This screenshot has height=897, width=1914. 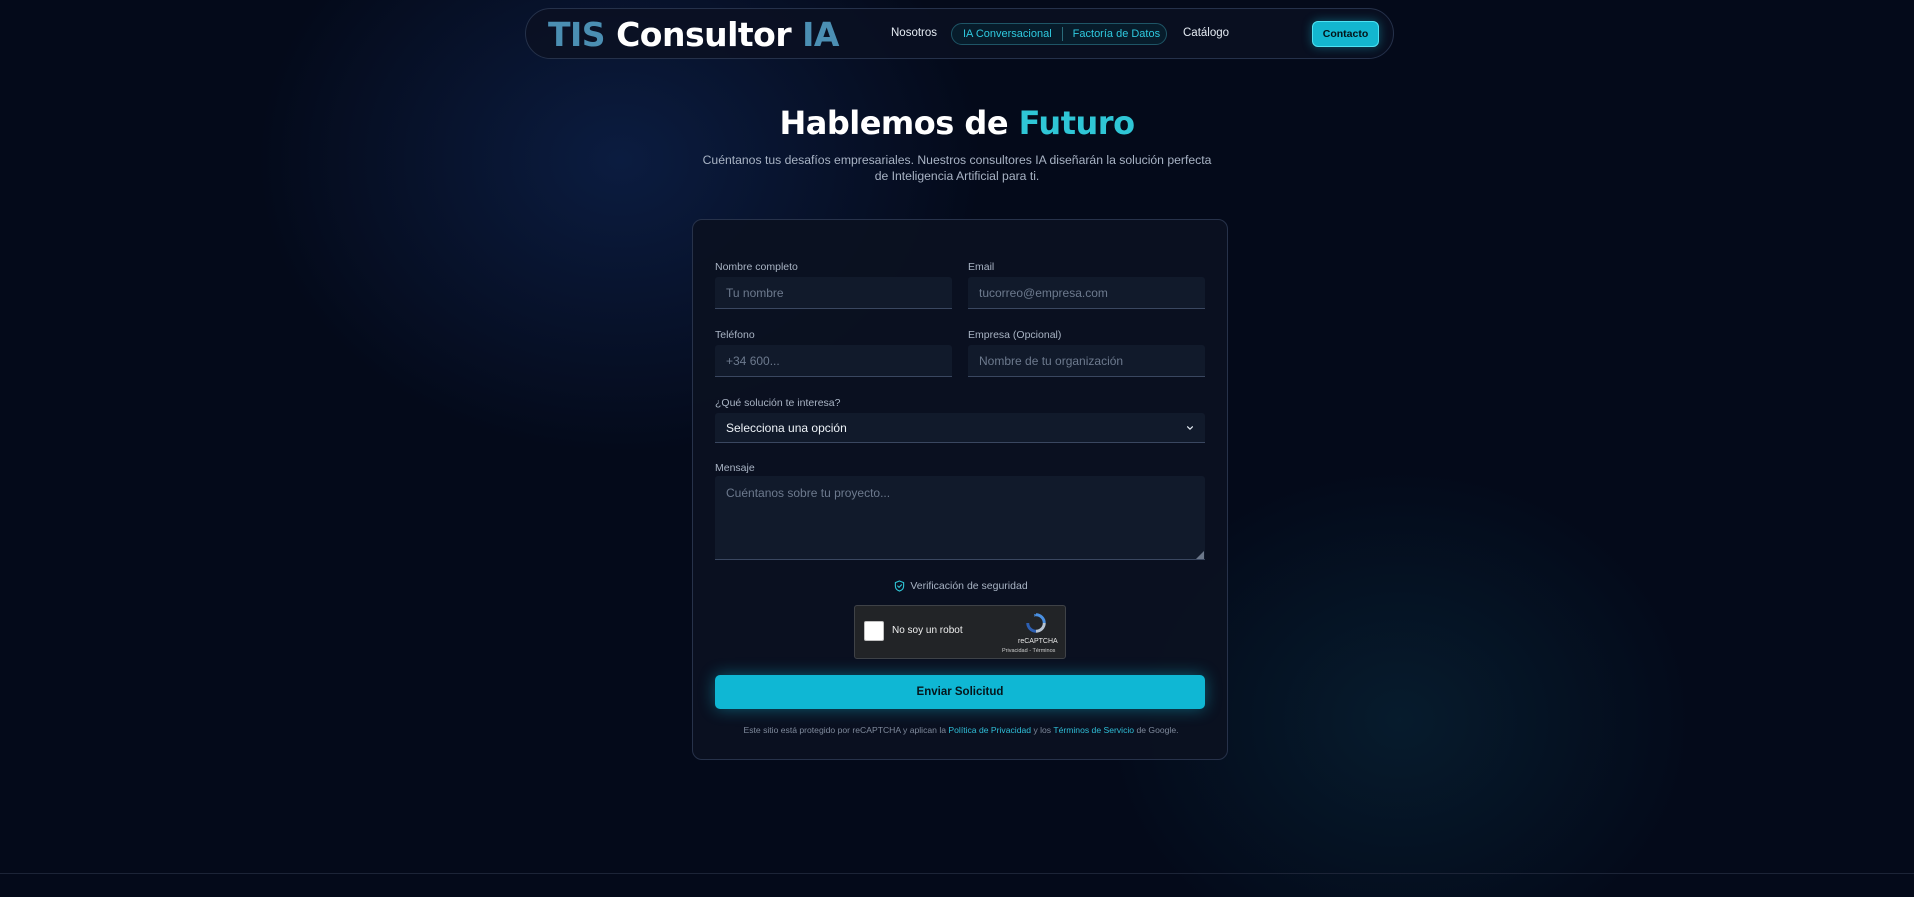 What do you see at coordinates (1086, 293) in the screenshot?
I see `email-input` at bounding box center [1086, 293].